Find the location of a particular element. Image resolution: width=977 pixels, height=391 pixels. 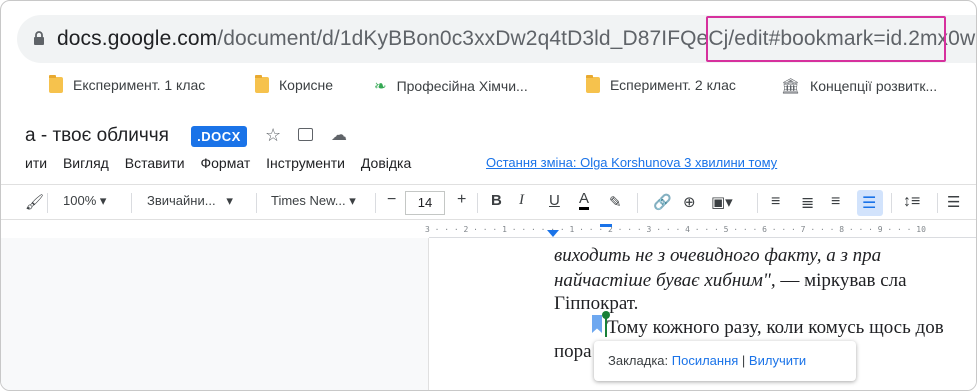

bookmark-popup-label: Закладка: is located at coordinates (640, 360).